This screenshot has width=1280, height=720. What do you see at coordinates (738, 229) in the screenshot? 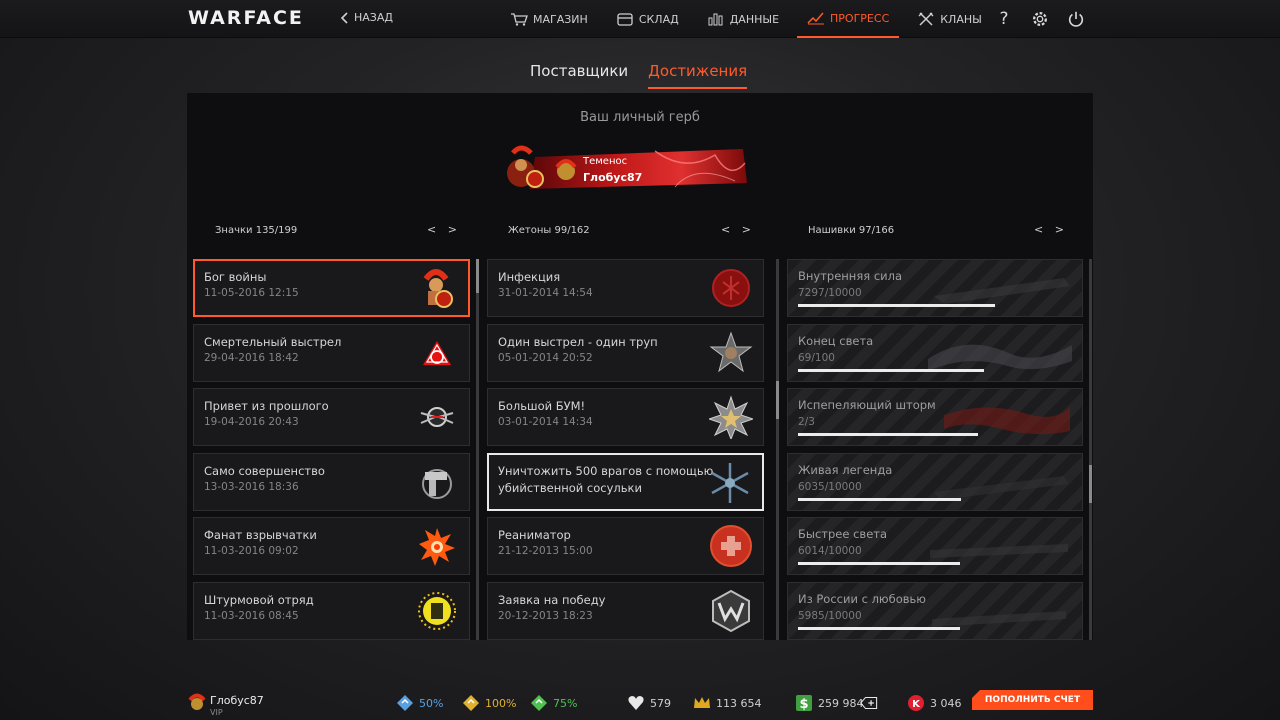
I see `tokens-page-arrows: < >` at bounding box center [738, 229].